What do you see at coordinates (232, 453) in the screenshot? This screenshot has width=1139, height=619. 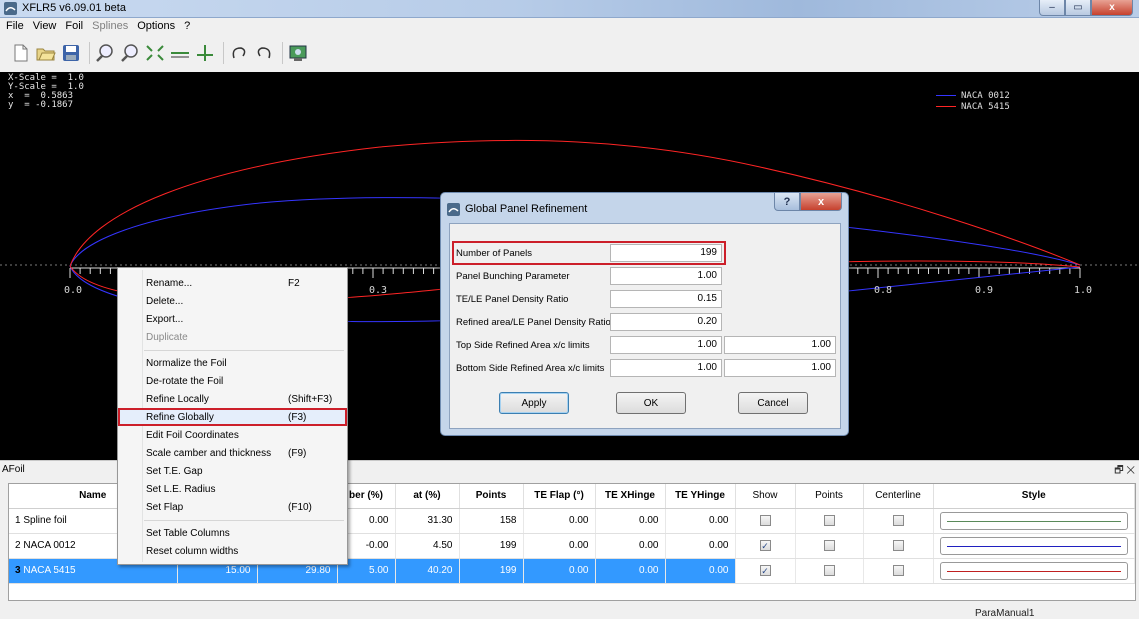 I see `menu-item-scale-camber: Scale camber and thickness (F9)` at bounding box center [232, 453].